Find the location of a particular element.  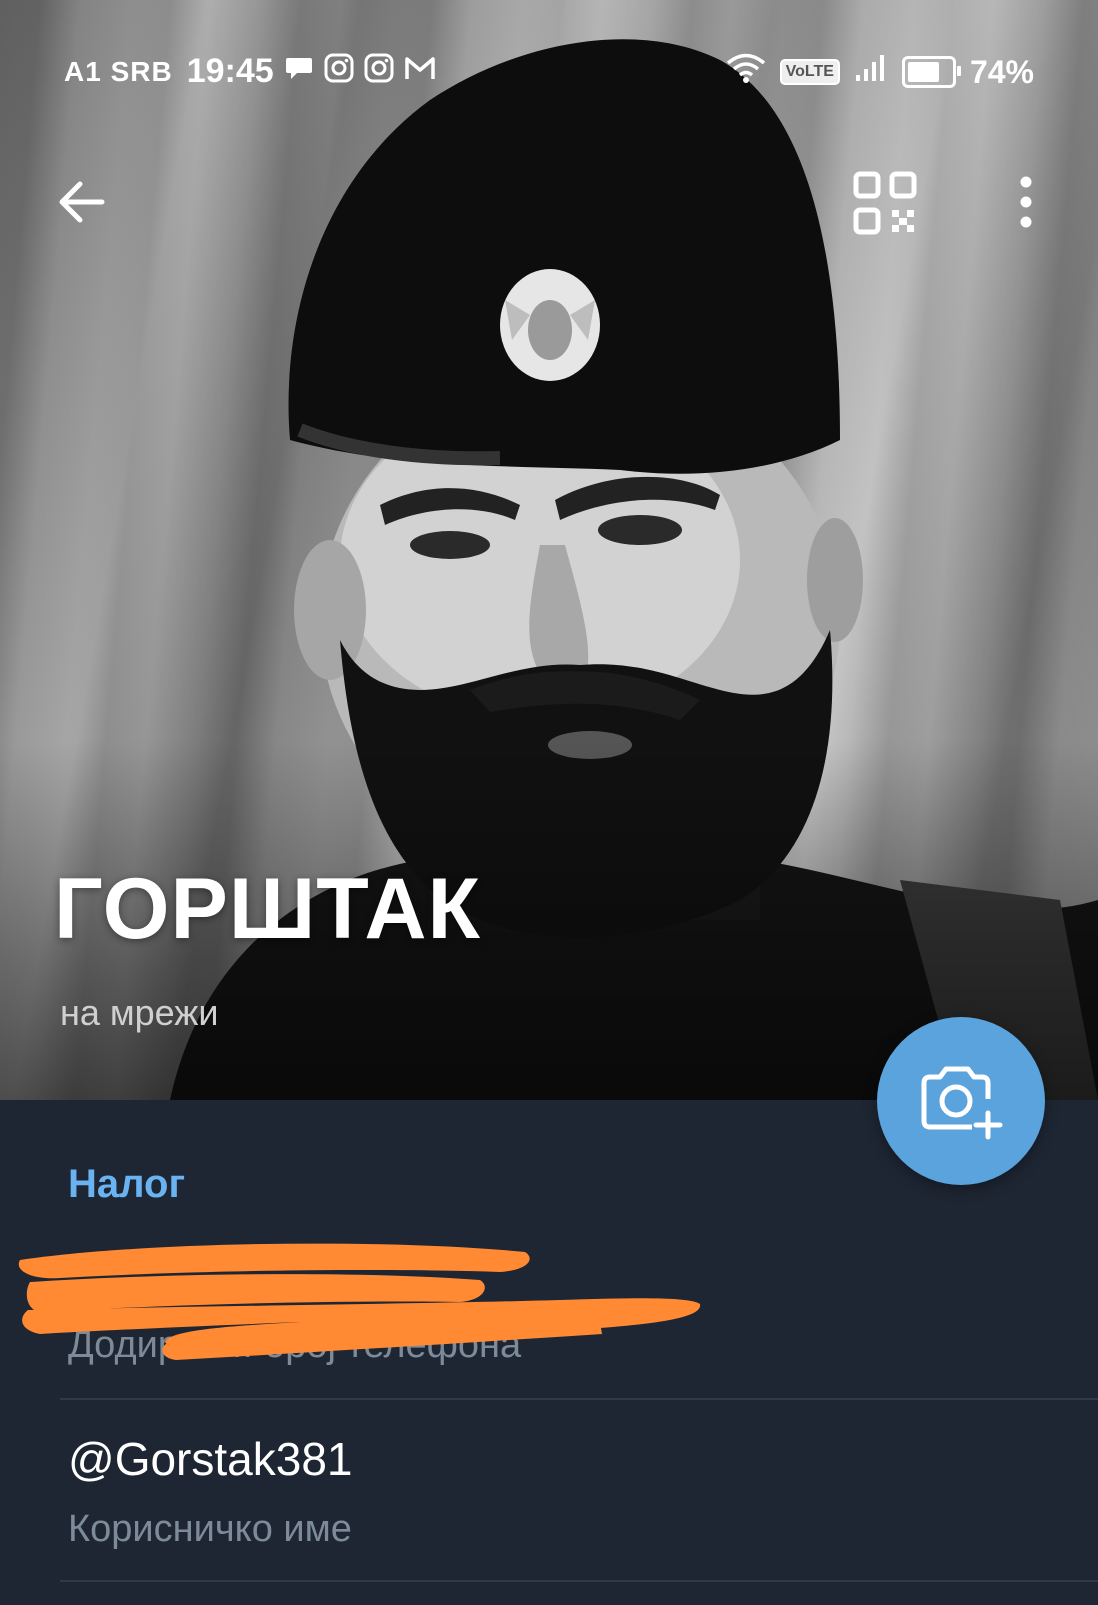

battery-icon is located at coordinates (931, 72).